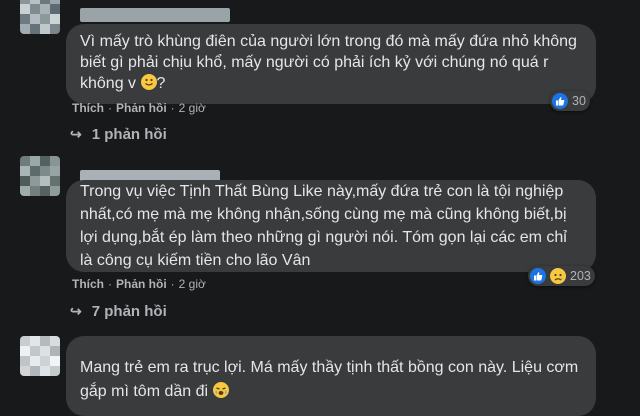 The width and height of the screenshot is (640, 416). Describe the element at coordinates (579, 101) in the screenshot. I see `reaction-count: 30` at that location.